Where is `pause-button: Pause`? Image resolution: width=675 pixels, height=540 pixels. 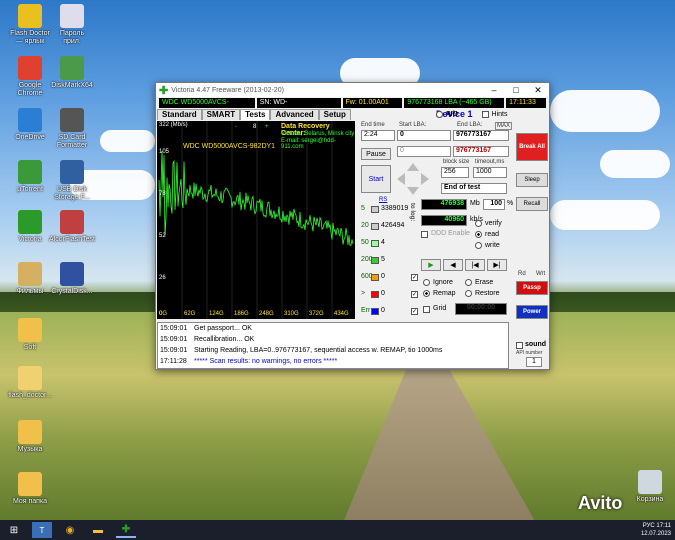 pause-button: Pause is located at coordinates (376, 154).